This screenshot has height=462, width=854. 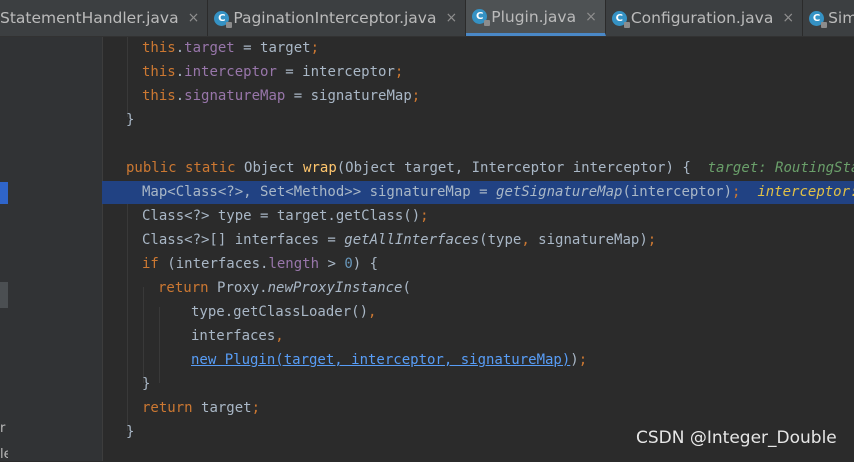 What do you see at coordinates (4, 249) in the screenshot?
I see `left-tool-strip: r le` at bounding box center [4, 249].